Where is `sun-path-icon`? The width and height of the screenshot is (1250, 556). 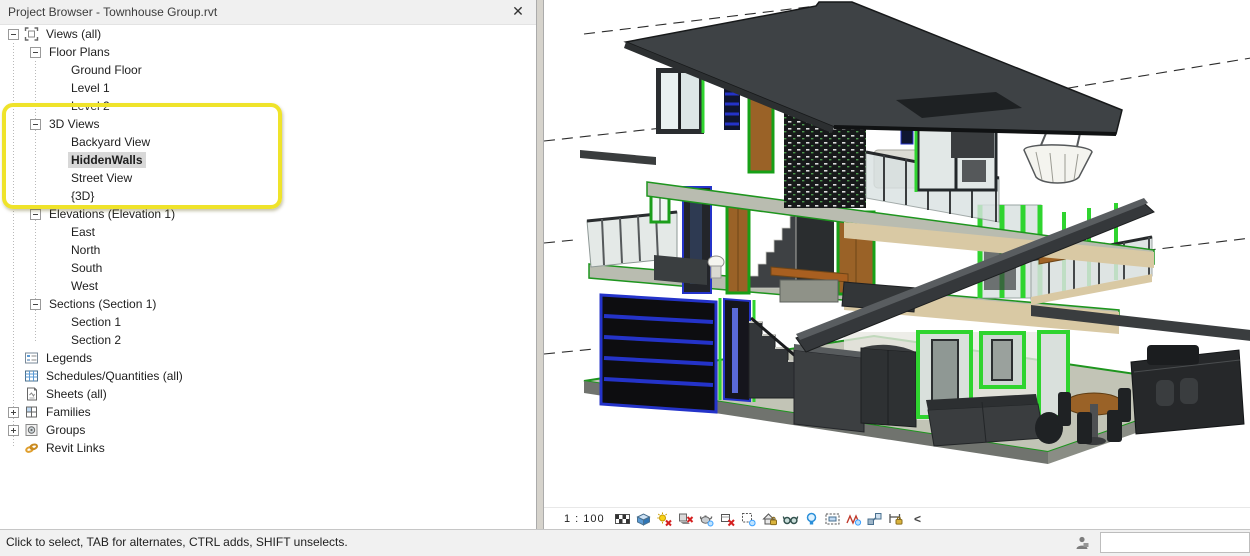 sun-path-icon is located at coordinates (664, 519).